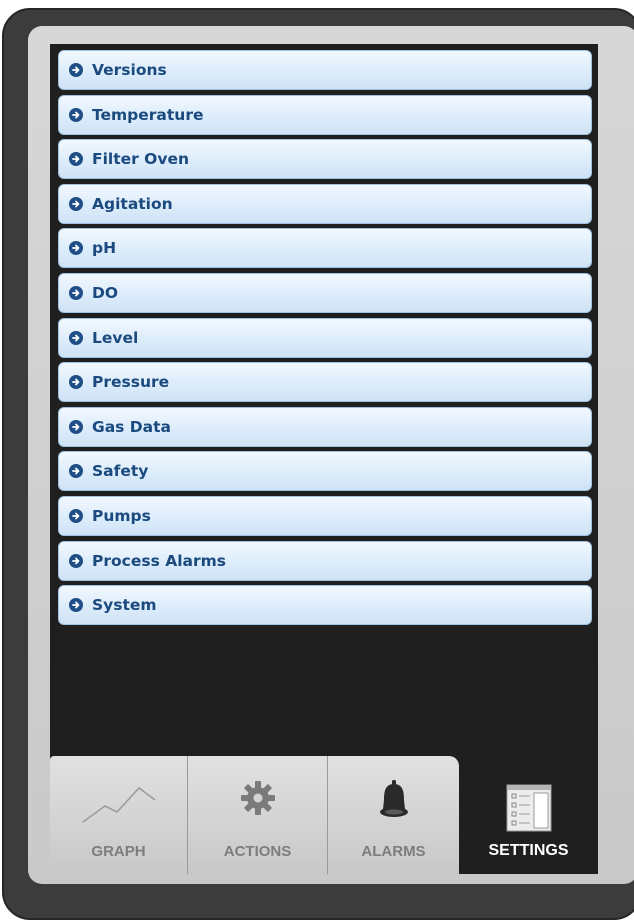 This screenshot has width=634, height=920. I want to click on menu-item-ph: pH, so click(325, 248).